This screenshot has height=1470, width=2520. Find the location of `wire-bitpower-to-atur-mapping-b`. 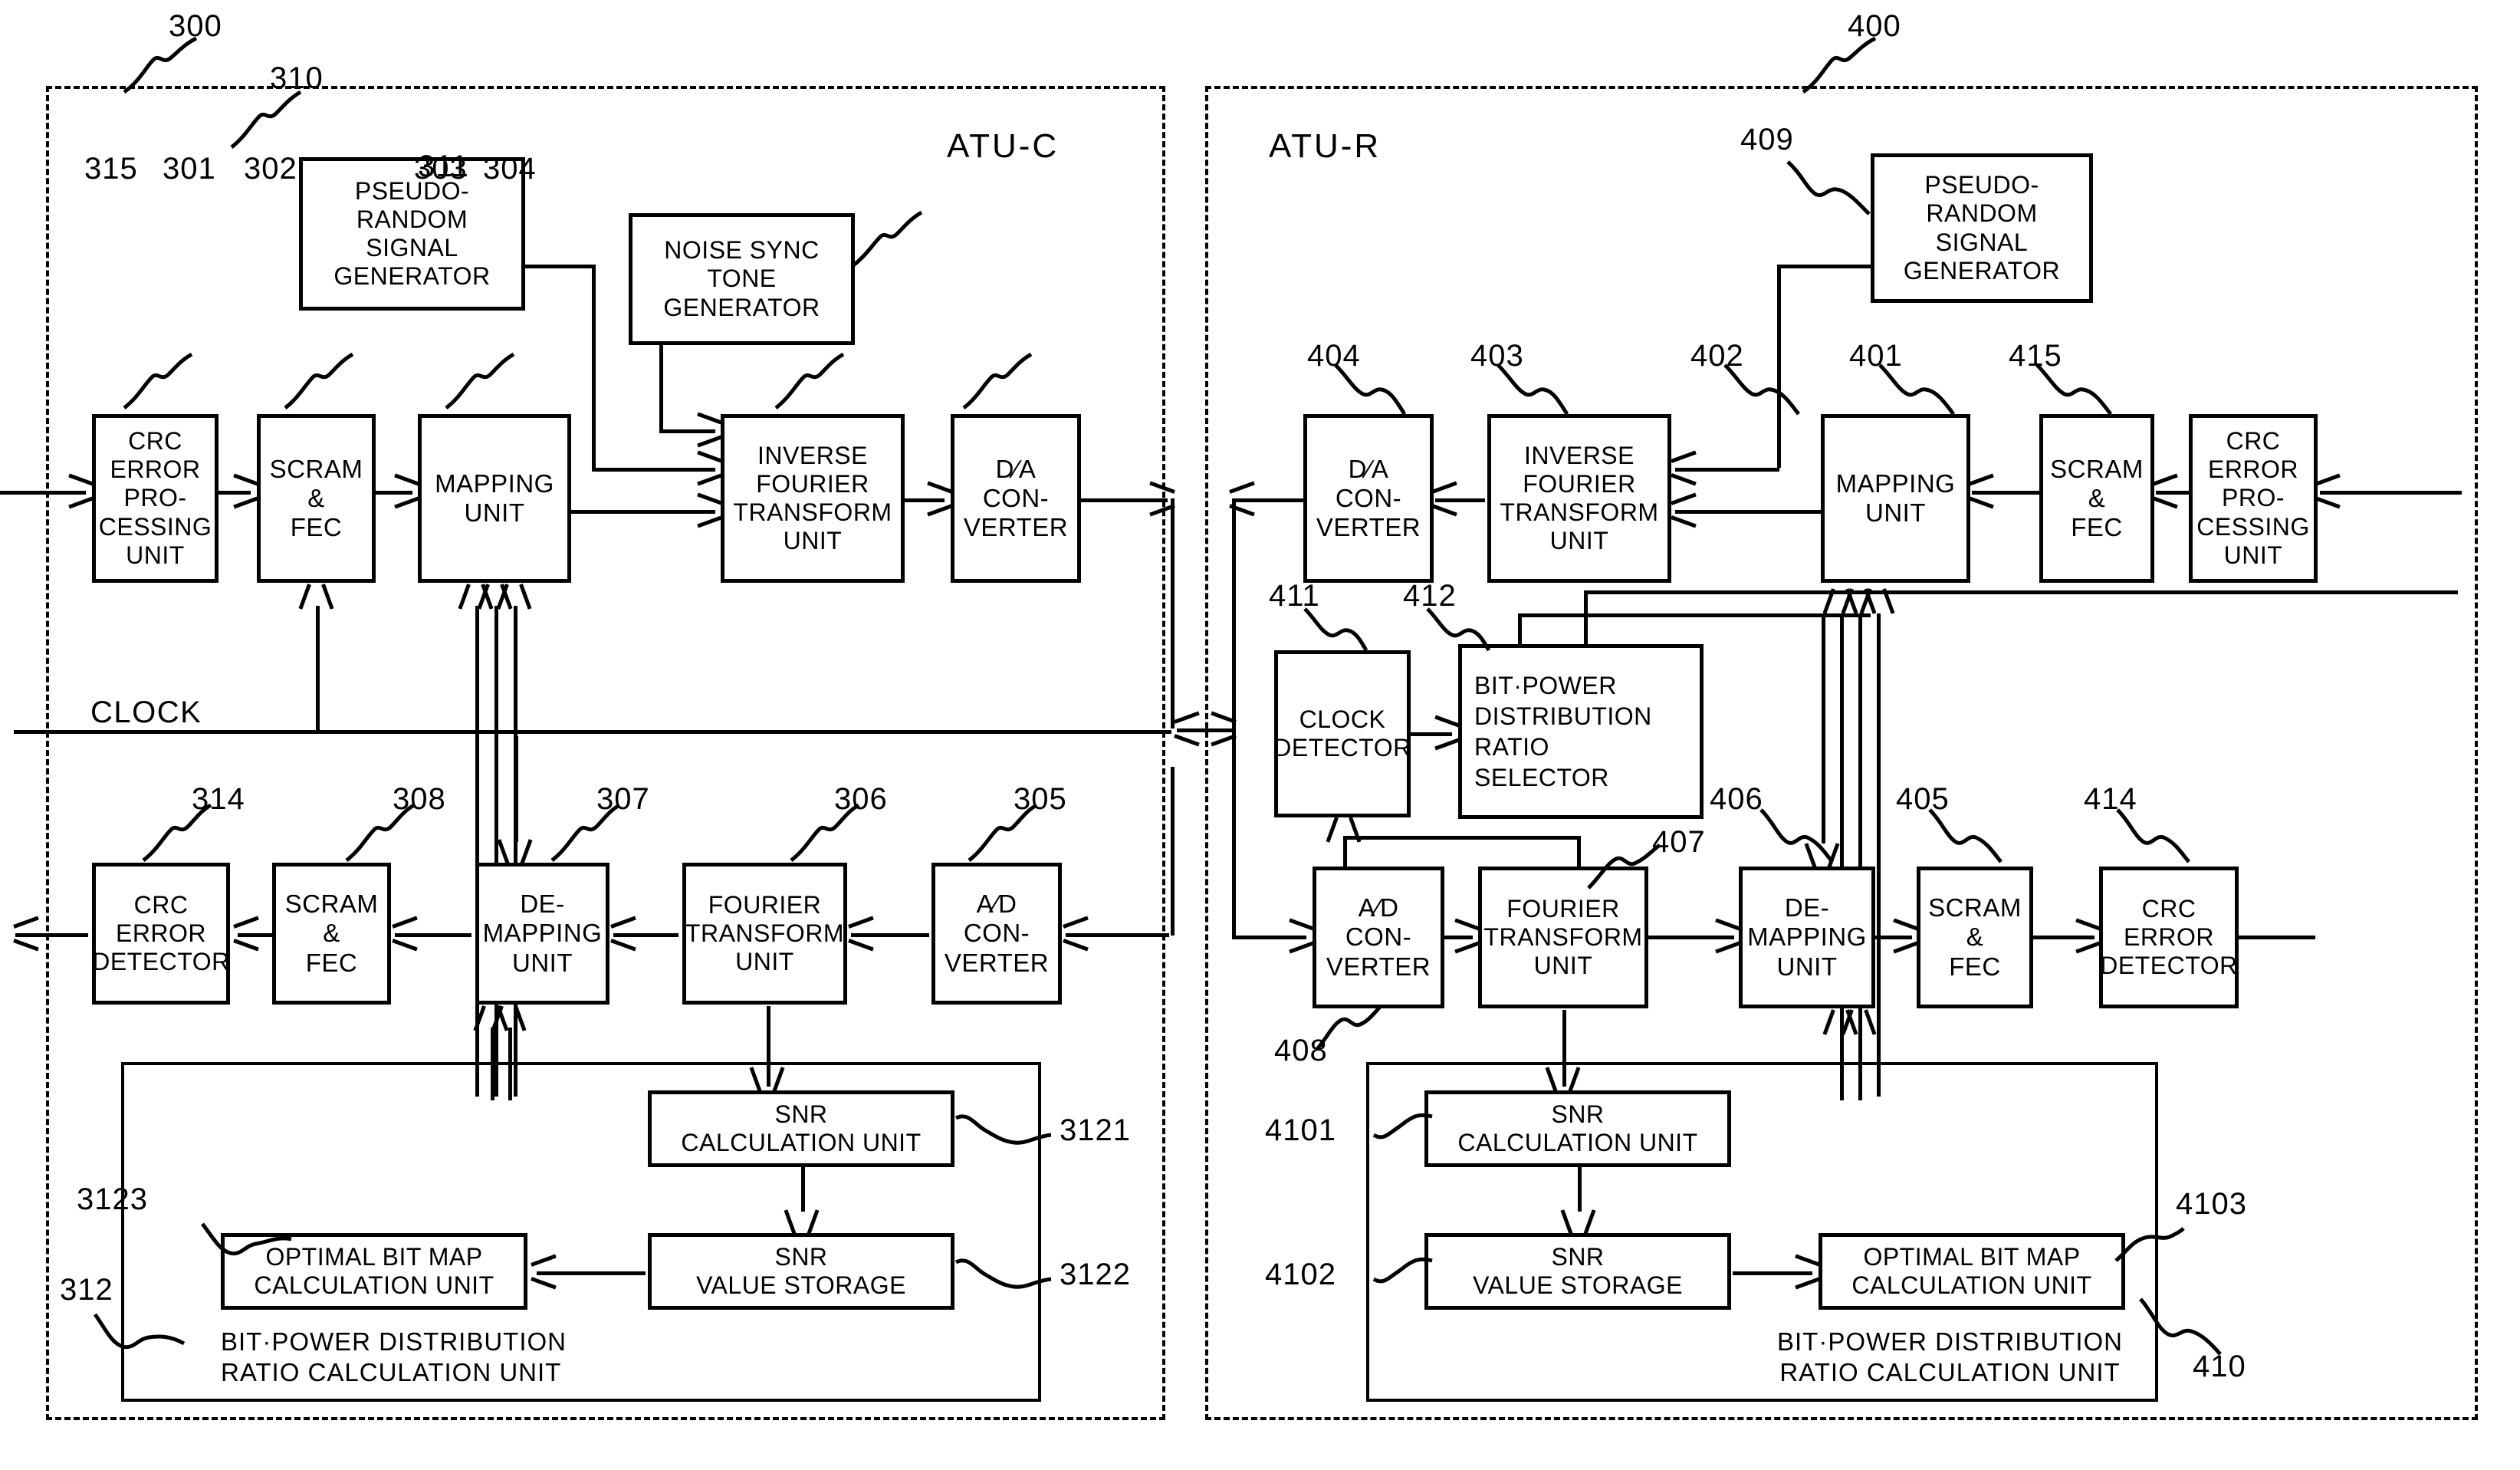

wire-bitpower-to-atur-mapping-b is located at coordinates (1860, 855).